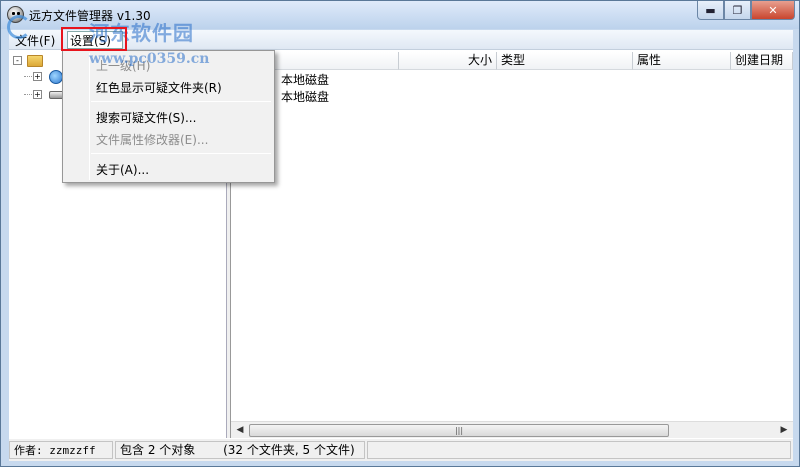  I want to click on scroll-thumb: |||, so click(459, 430).